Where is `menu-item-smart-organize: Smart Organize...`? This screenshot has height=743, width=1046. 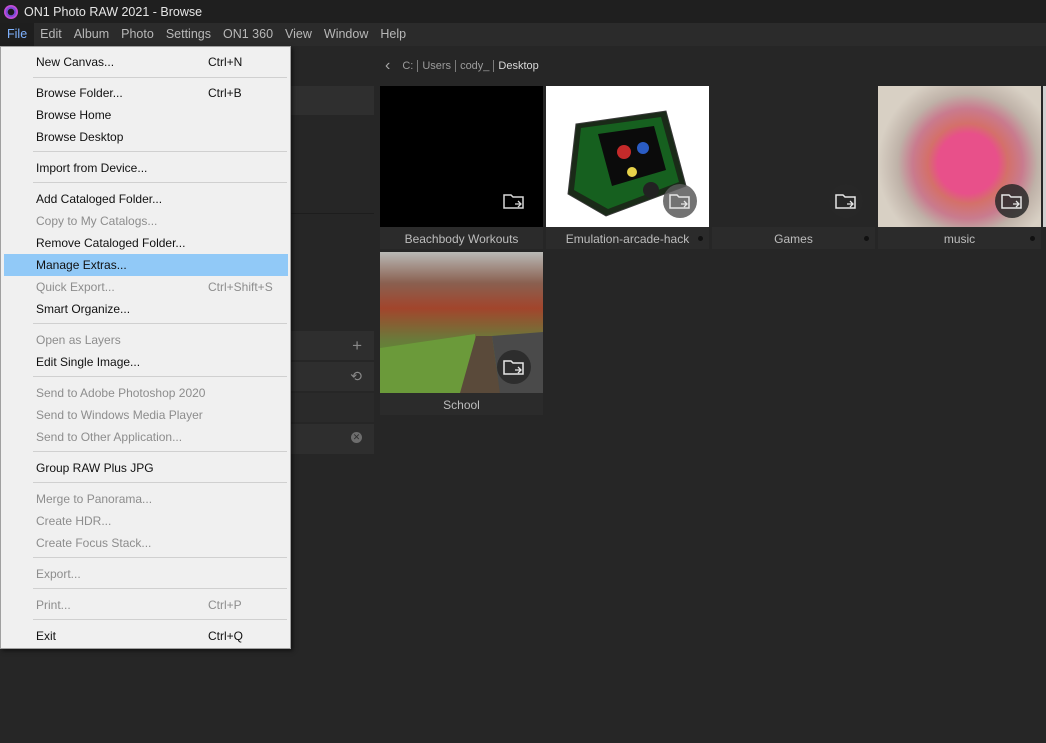 menu-item-smart-organize: Smart Organize... is located at coordinates (146, 309).